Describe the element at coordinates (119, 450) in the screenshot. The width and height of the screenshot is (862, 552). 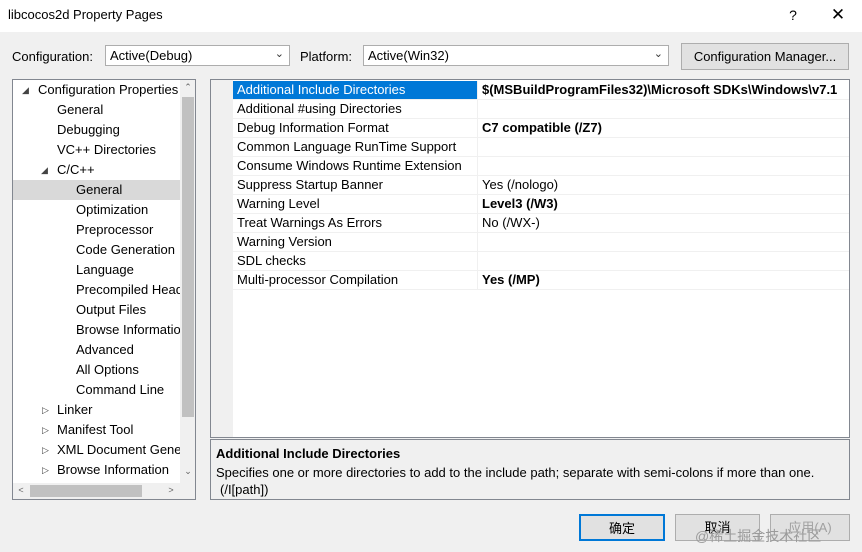
I see `tree-item-xml-document-generator: XML Document Gene` at that location.